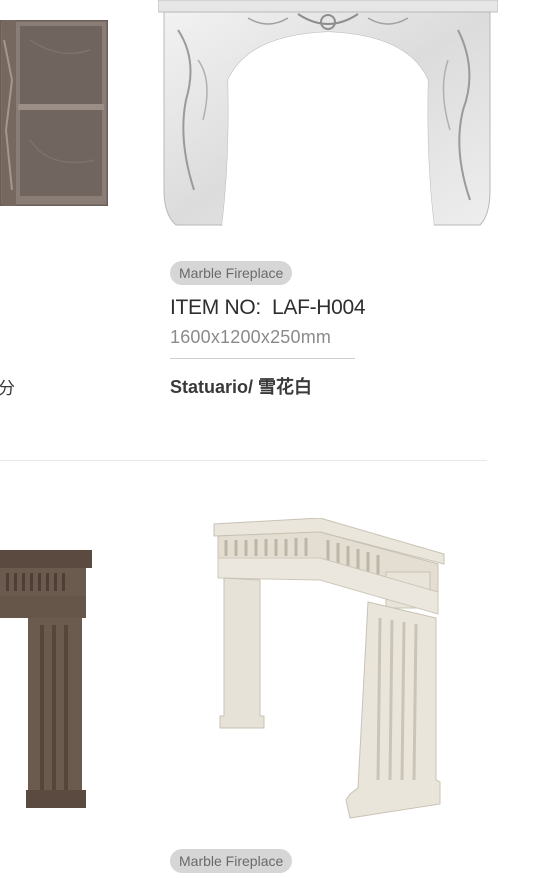  Describe the element at coordinates (251, 337) in the screenshot. I see `product-dimensions: 1600x1200x250mm` at that location.